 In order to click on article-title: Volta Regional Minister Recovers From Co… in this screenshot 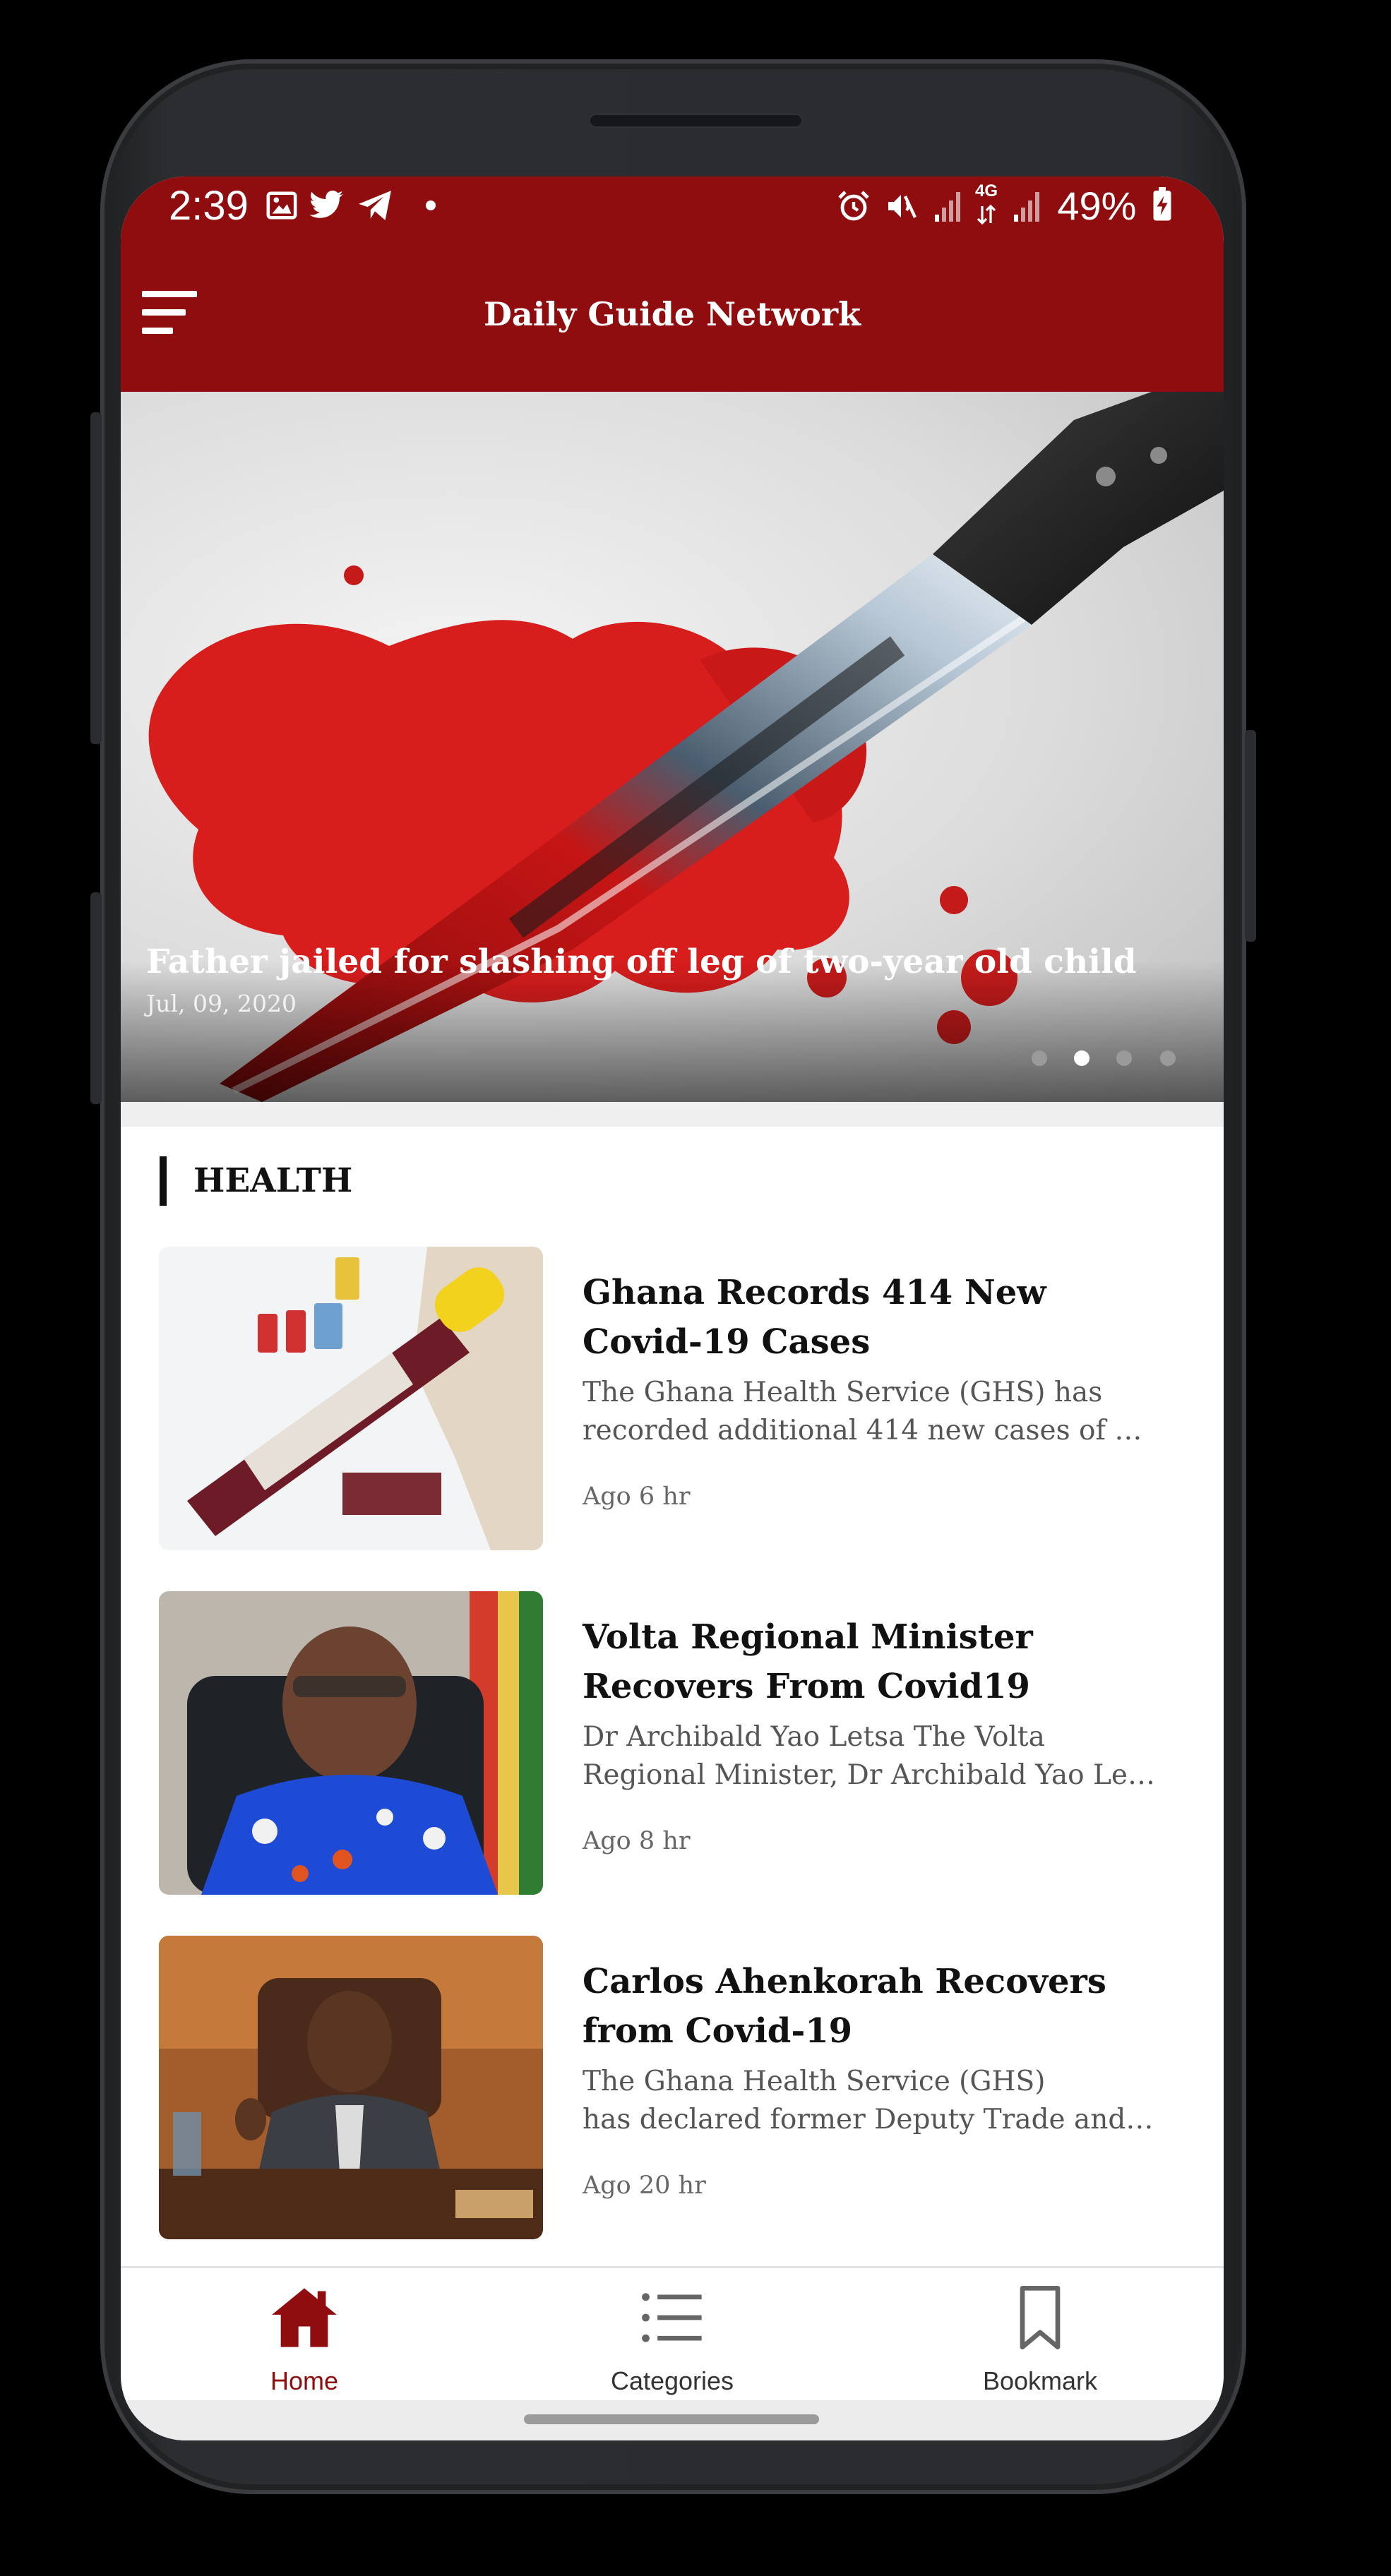, I will do `click(876, 1661)`.